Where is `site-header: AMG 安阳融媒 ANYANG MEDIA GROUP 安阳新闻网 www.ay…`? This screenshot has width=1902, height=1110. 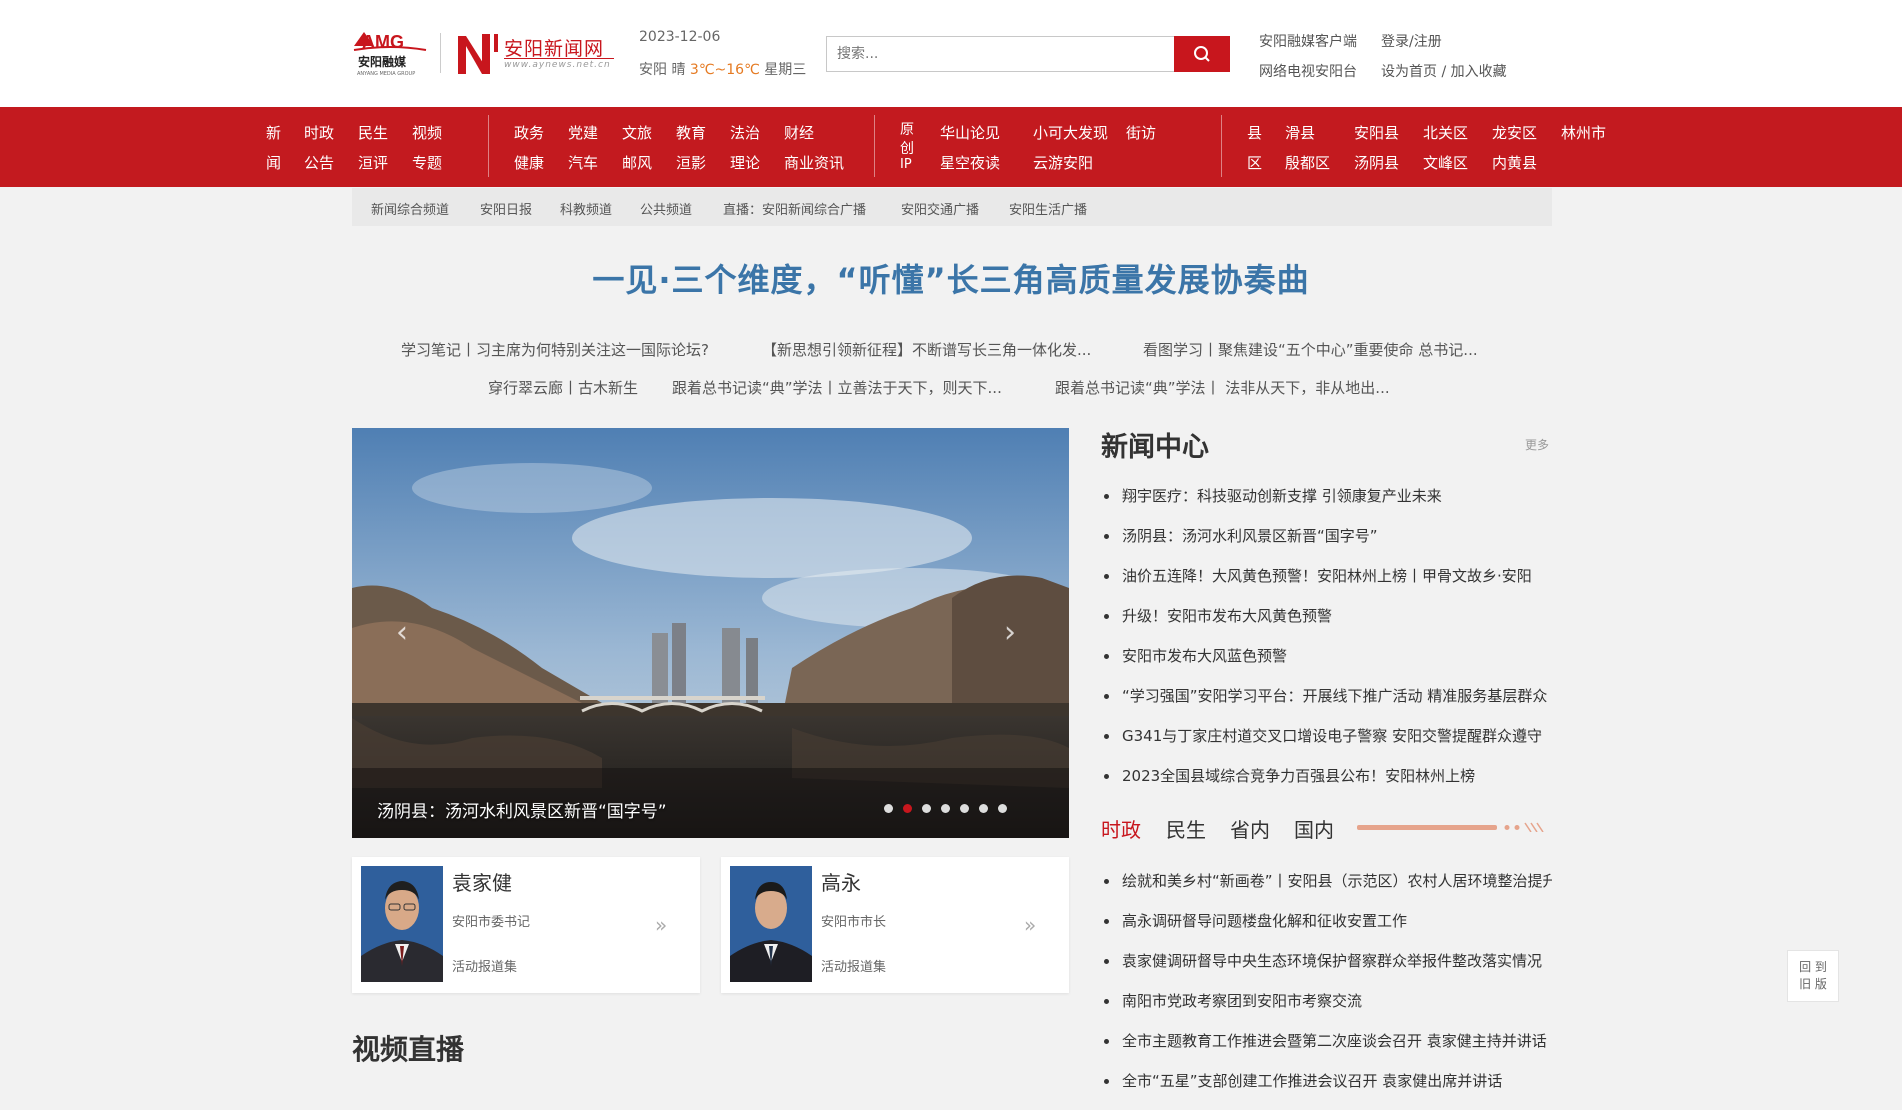 site-header: AMG 安阳融媒 ANYANG MEDIA GROUP 安阳新闻网 www.ay… is located at coordinates (951, 53).